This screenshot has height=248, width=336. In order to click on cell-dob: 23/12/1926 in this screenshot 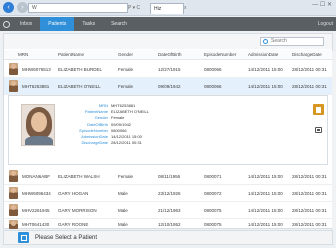, I will do `click(169, 193)`.